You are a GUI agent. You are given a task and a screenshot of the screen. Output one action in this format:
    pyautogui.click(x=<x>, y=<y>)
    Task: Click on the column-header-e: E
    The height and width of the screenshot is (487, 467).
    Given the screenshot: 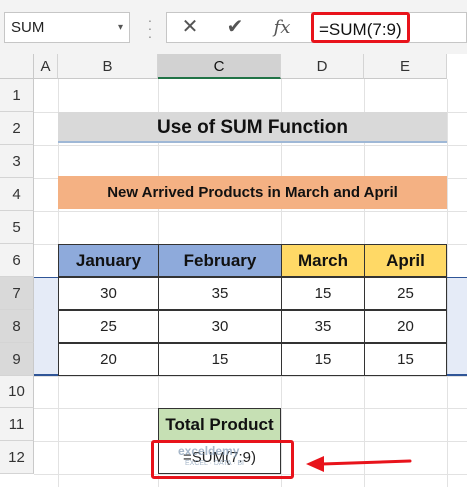 What is the action you would take?
    pyautogui.click(x=405, y=66)
    